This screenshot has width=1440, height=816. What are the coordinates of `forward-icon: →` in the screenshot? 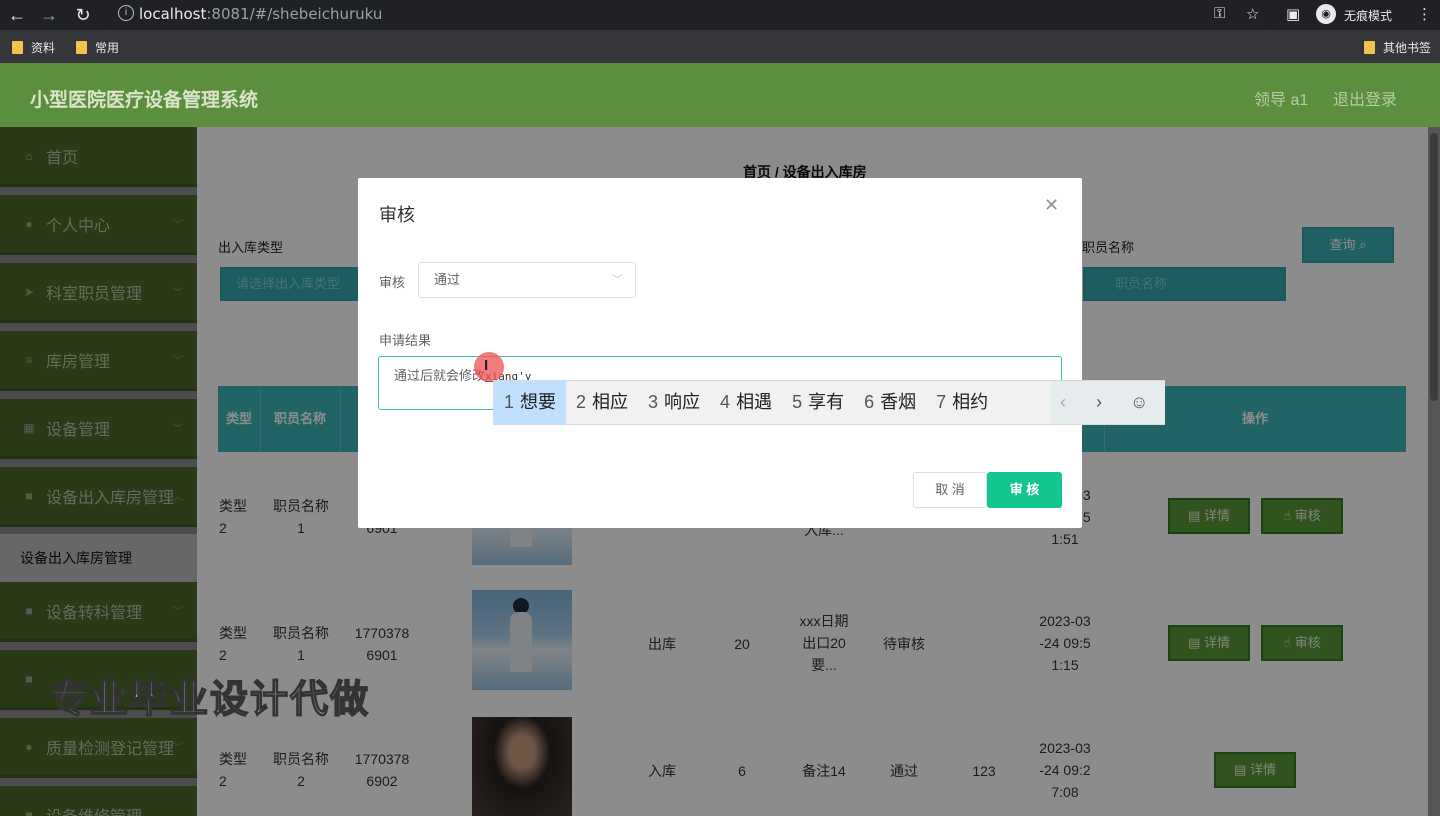 It's located at (49, 15).